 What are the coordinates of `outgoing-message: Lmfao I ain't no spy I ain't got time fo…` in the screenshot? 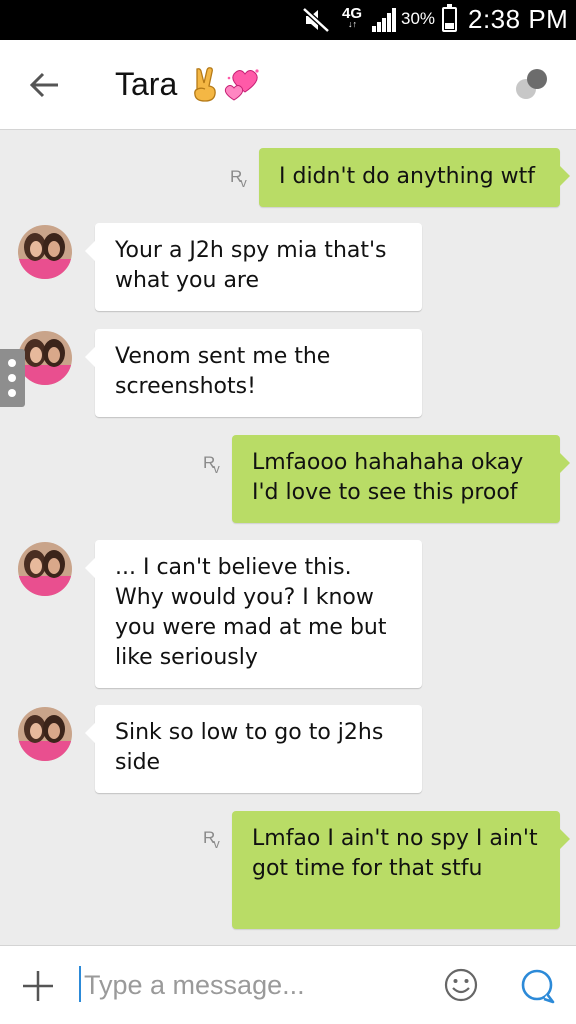 It's located at (401, 870).